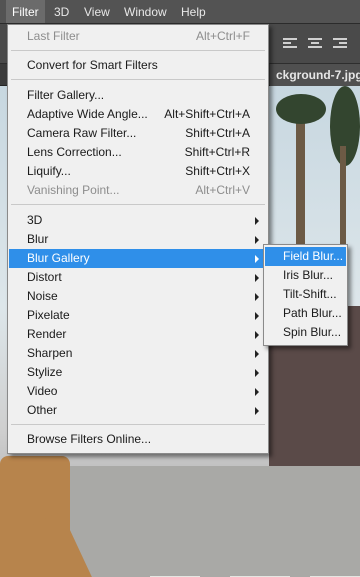 The width and height of the screenshot is (360, 577). Describe the element at coordinates (138, 220) in the screenshot. I see `menu-item-3d: 3D` at that location.